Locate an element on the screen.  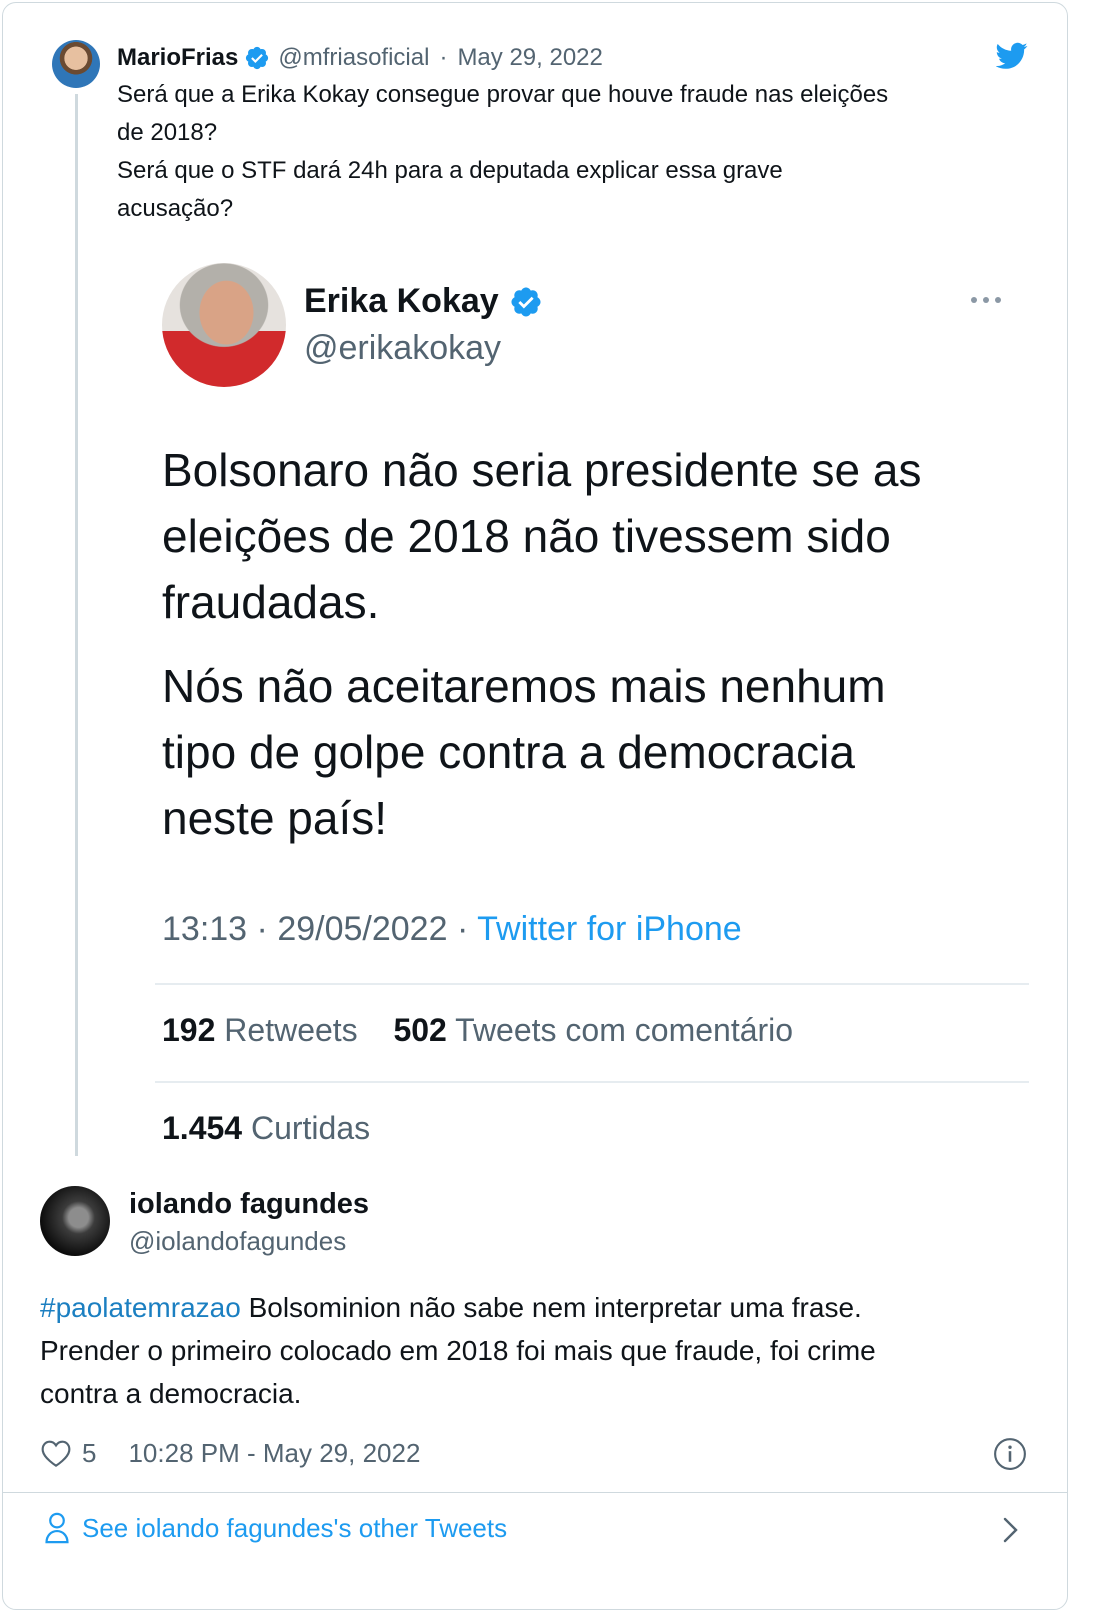
chevron-right-icon is located at coordinates (1011, 1530).